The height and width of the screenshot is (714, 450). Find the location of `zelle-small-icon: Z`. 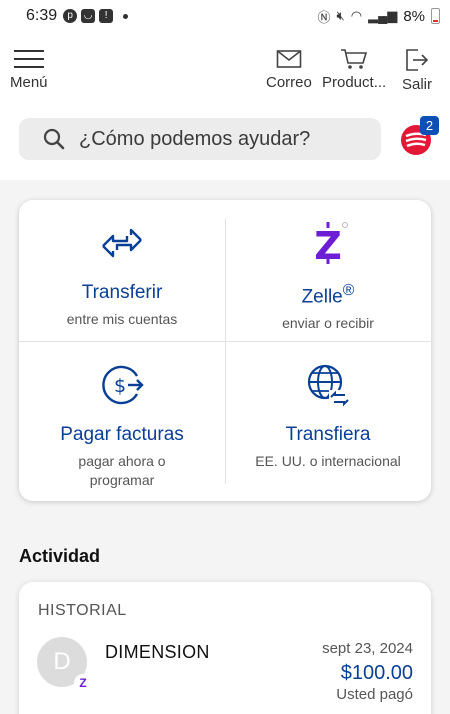

zelle-small-icon: Z is located at coordinates (83, 683).